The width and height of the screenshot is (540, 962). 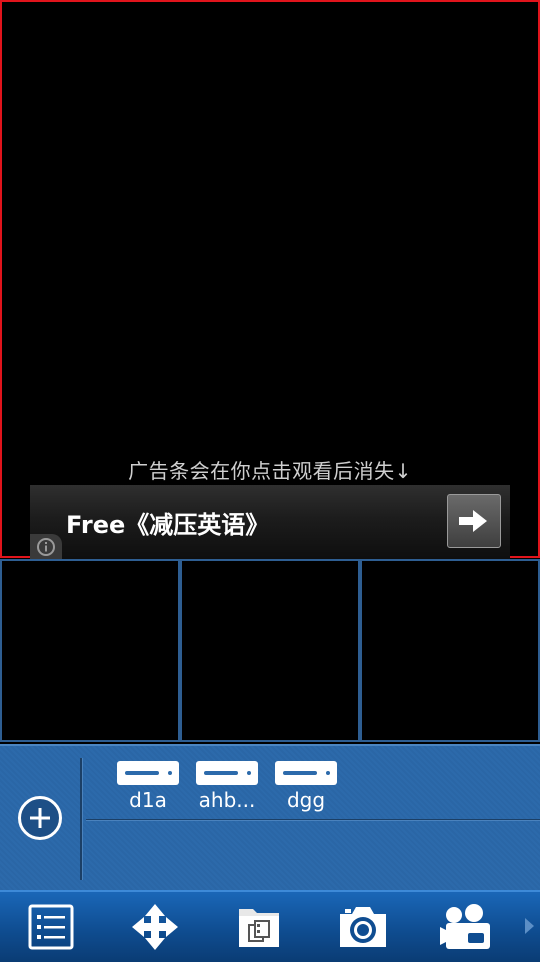 I want to click on channel-list-button, so click(x=51, y=927).